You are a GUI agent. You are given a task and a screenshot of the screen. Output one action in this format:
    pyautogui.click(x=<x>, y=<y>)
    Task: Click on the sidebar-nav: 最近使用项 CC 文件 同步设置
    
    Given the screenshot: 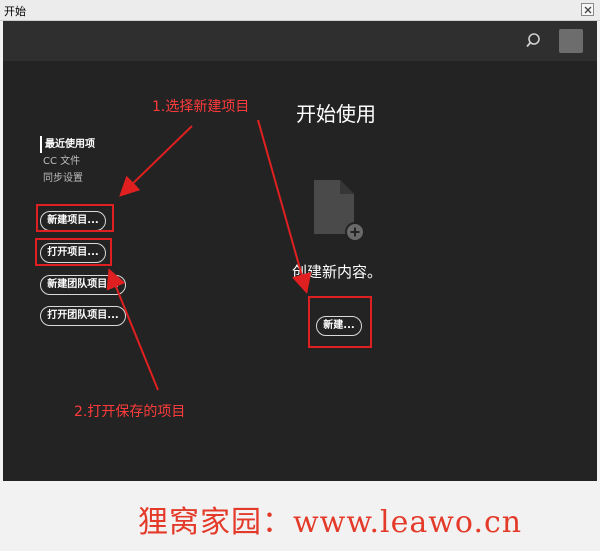 What is the action you would take?
    pyautogui.click(x=67, y=161)
    